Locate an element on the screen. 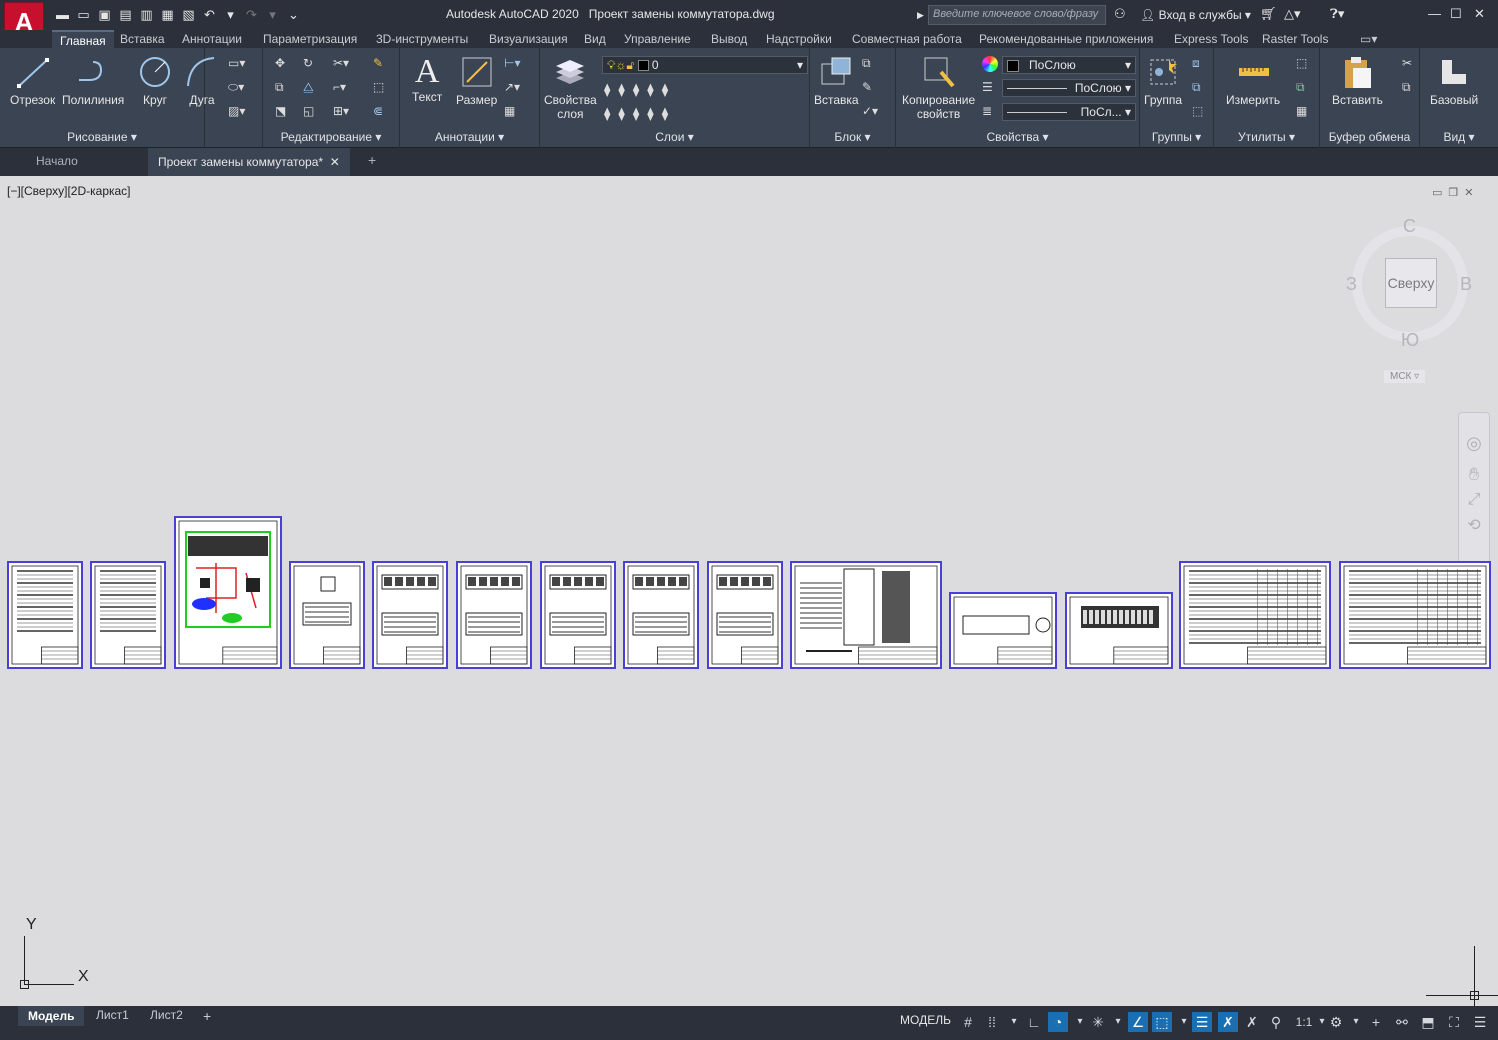 The image size is (1498, 1040). save-icon: ▣ is located at coordinates (104, 14).